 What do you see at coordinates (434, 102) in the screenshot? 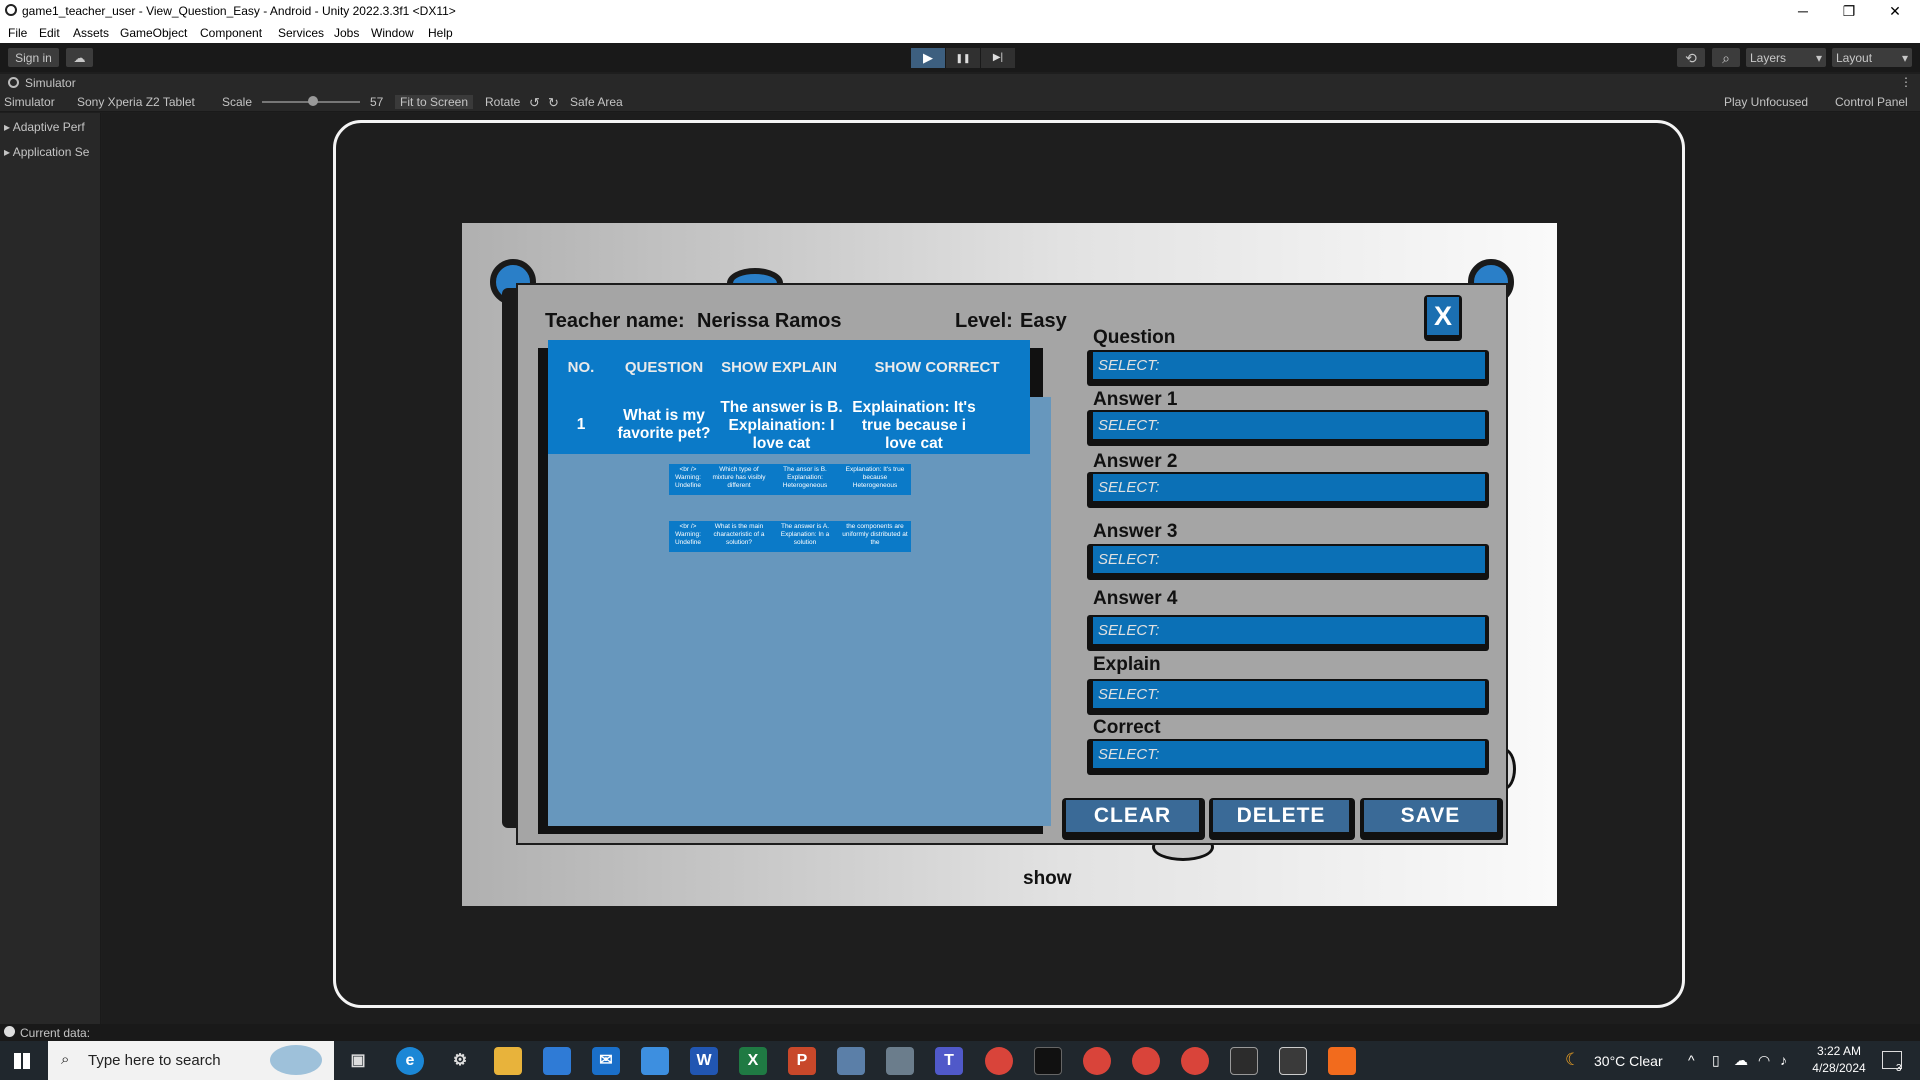
I see `fit-to-screen-button: Fit to Screen` at bounding box center [434, 102].